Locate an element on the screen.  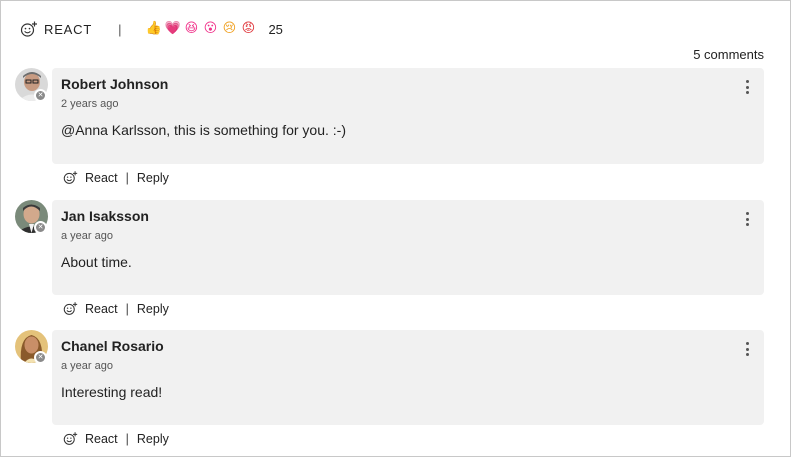
comment-author: Chanel Rosario is located at coordinates (112, 346).